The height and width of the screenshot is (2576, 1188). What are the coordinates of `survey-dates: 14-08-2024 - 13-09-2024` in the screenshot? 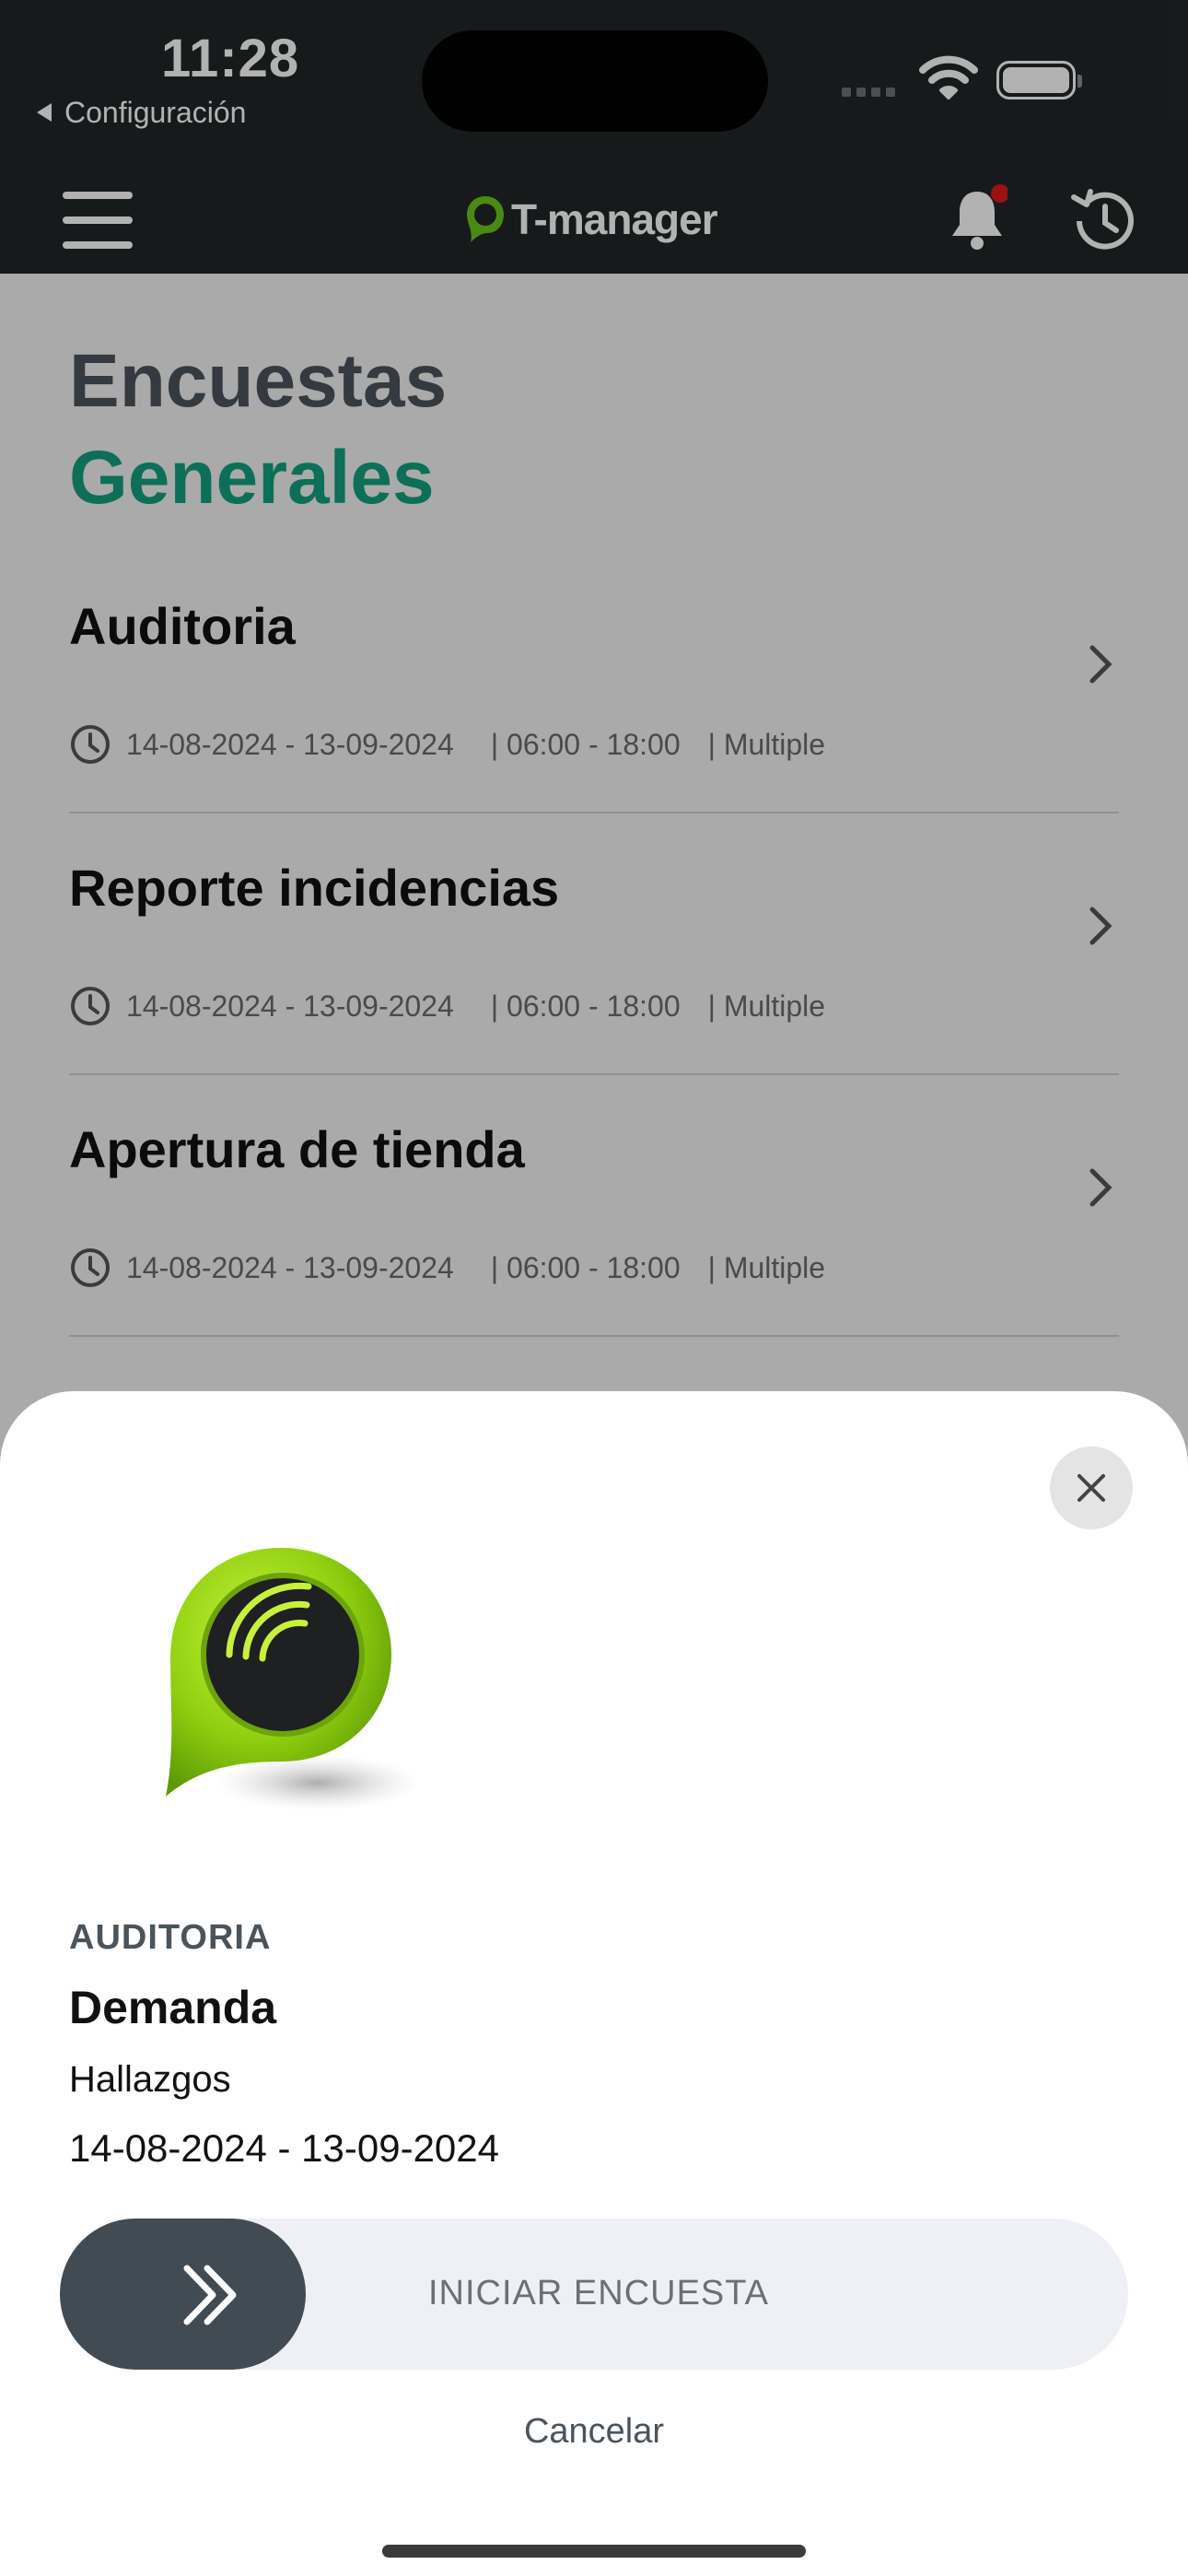 It's located at (284, 2148).